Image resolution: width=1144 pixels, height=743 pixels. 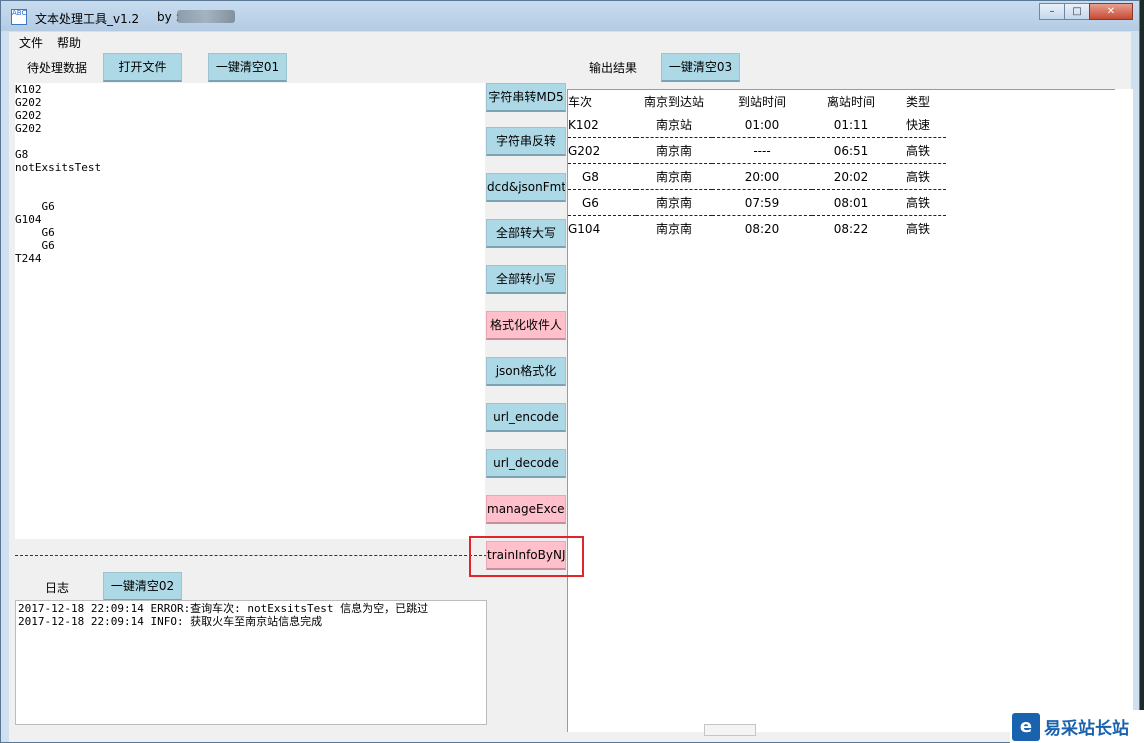 I want to click on tool-button-format-recipient: 格式化收件人, so click(x=526, y=325).